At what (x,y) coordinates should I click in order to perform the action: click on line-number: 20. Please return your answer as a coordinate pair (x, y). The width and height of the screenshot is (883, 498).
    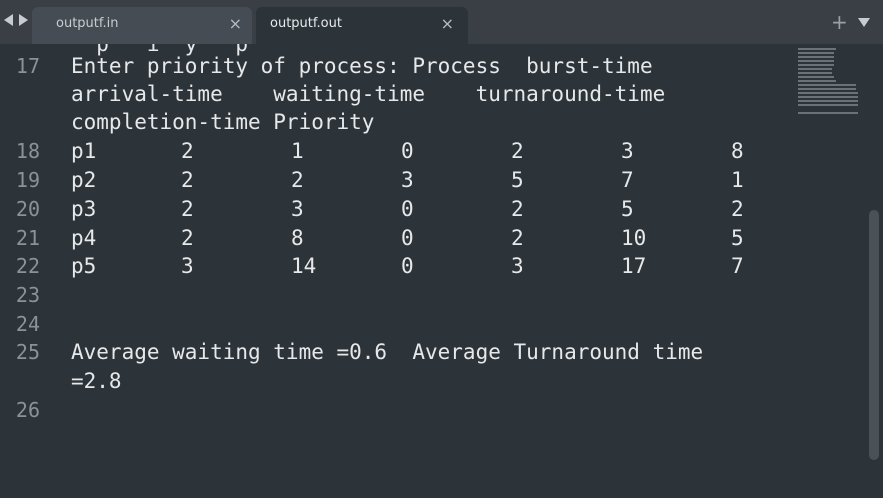
    Looking at the image, I should click on (27, 209).